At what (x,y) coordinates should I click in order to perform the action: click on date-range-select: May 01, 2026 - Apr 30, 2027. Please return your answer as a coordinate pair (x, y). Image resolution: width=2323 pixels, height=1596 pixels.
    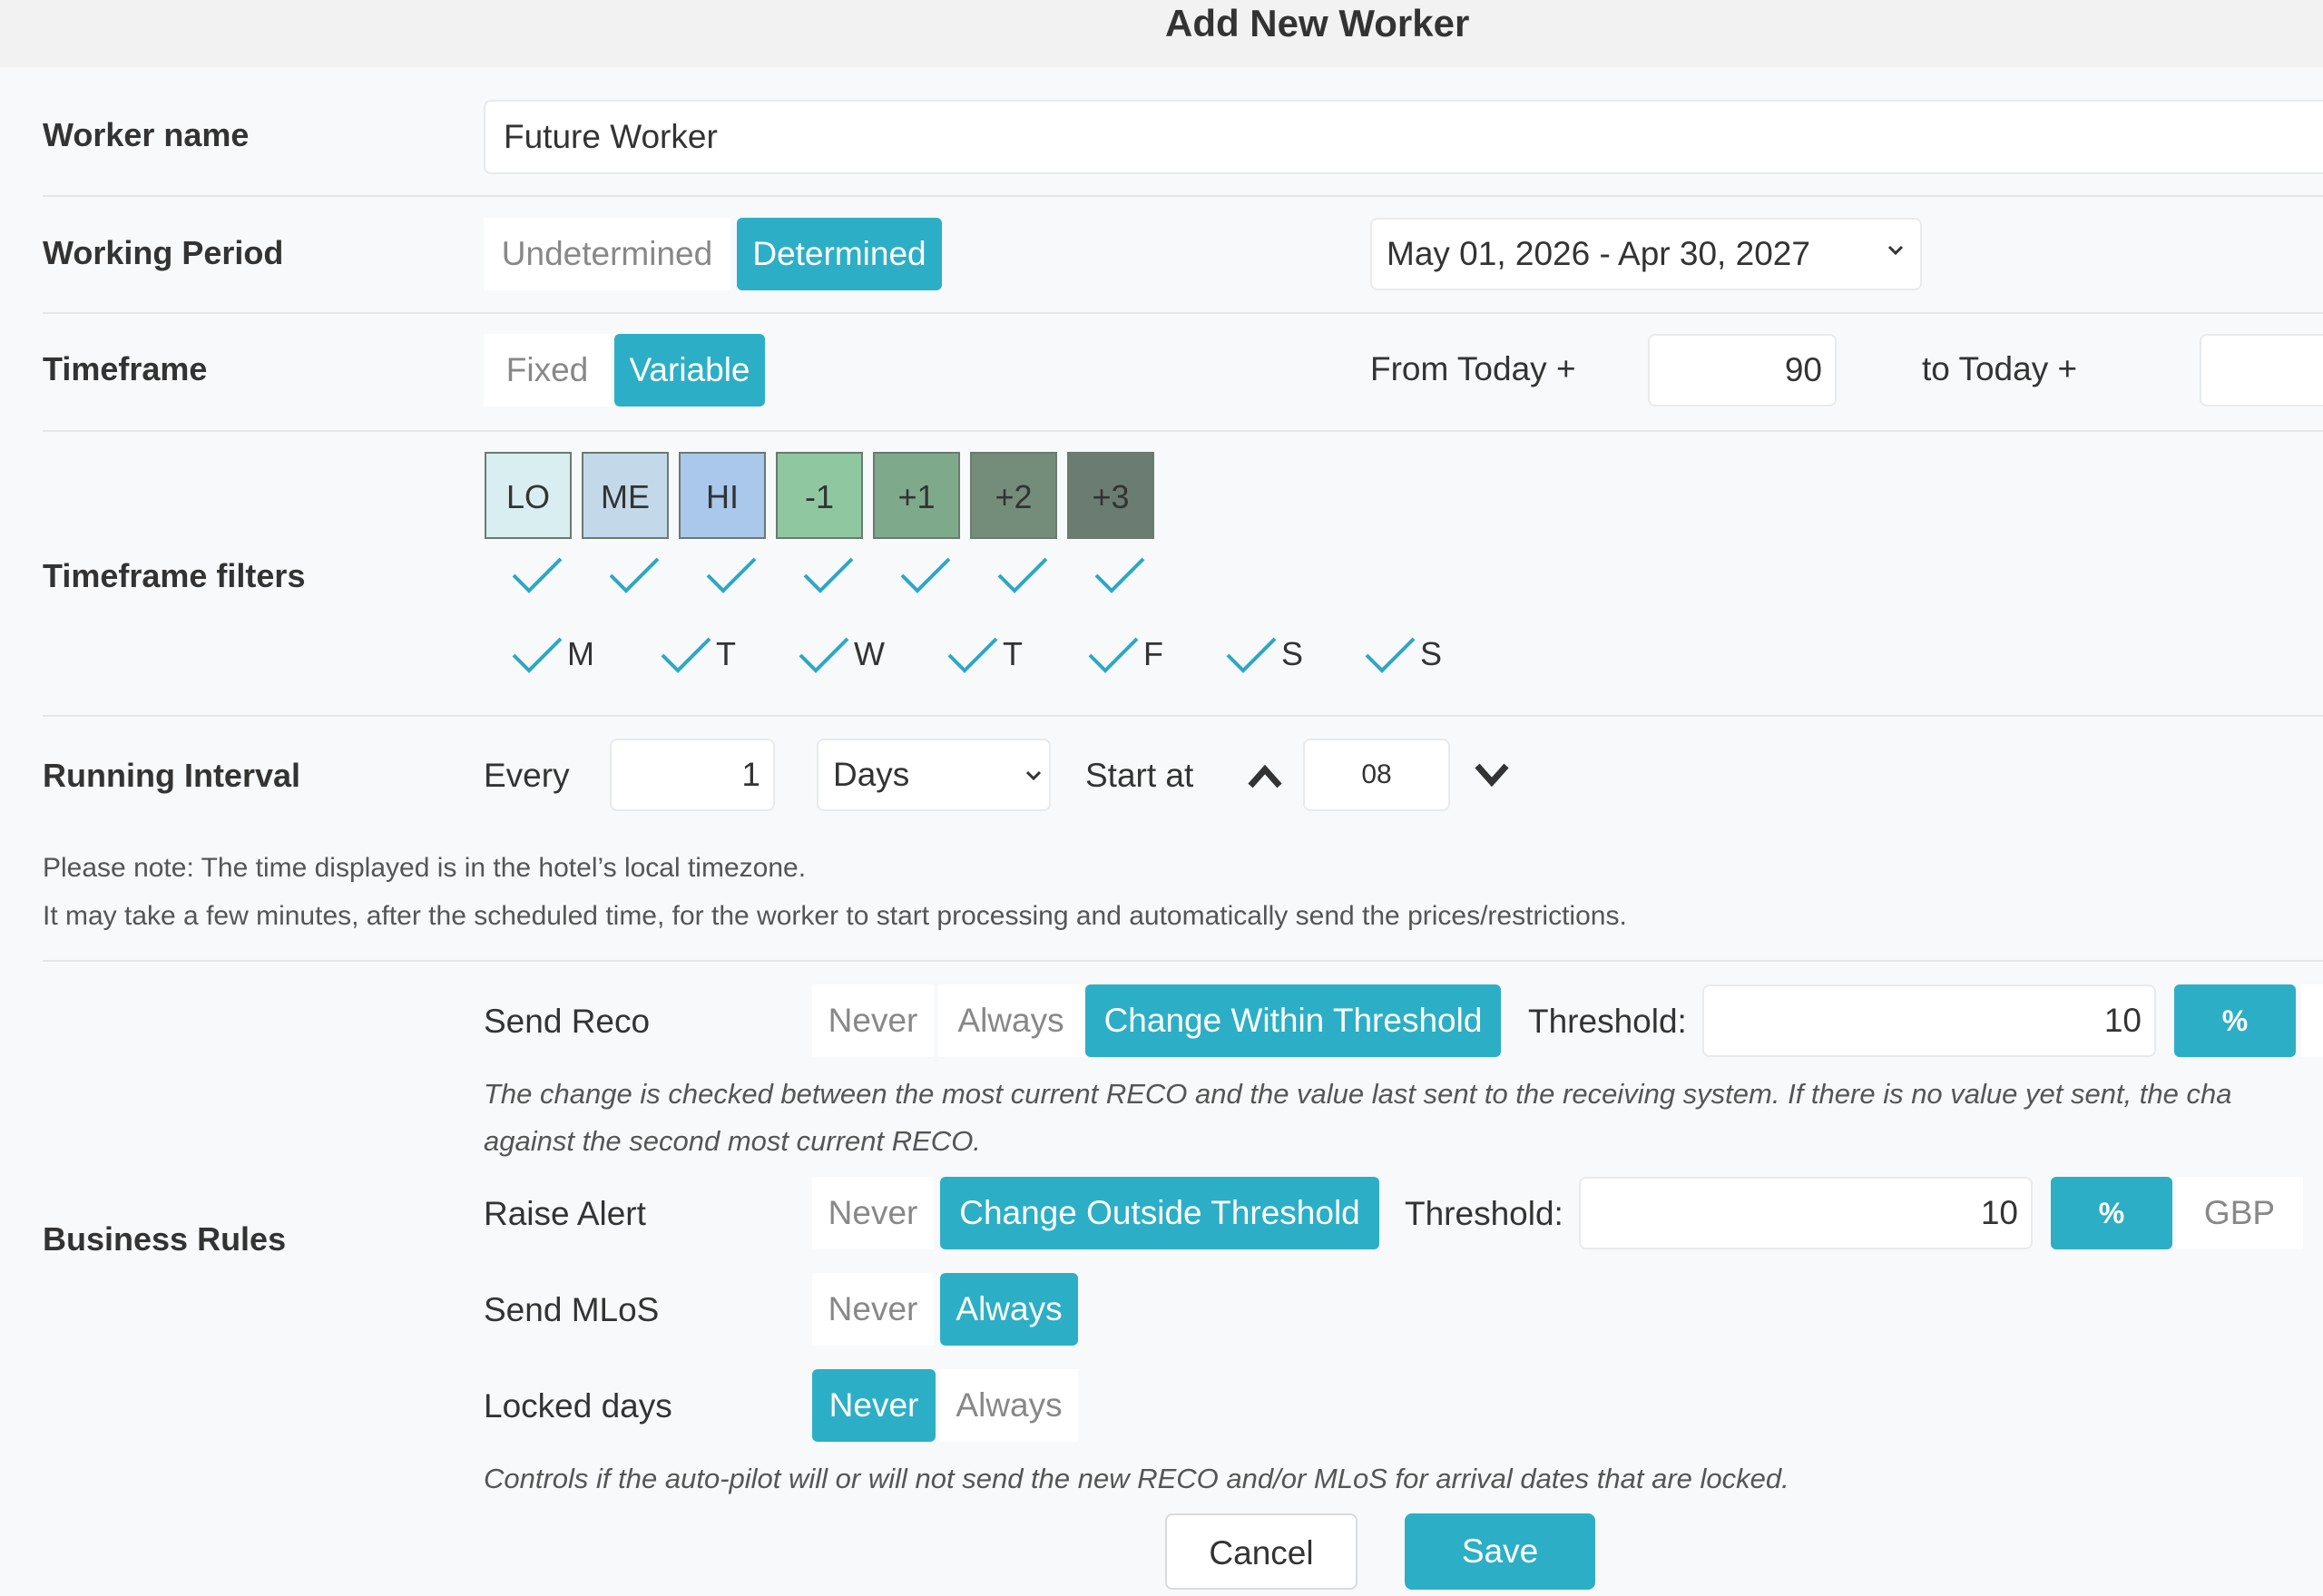
    Looking at the image, I should click on (1646, 254).